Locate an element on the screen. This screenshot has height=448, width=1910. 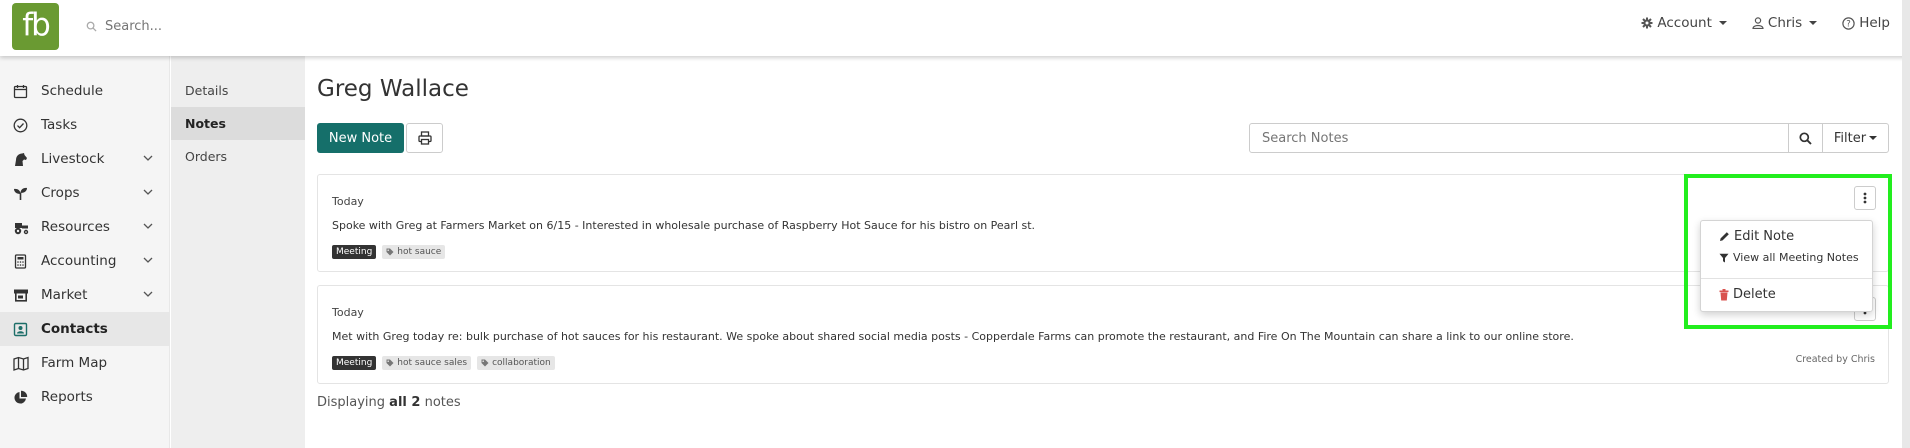
page-title: Greg Wallace is located at coordinates (393, 89).